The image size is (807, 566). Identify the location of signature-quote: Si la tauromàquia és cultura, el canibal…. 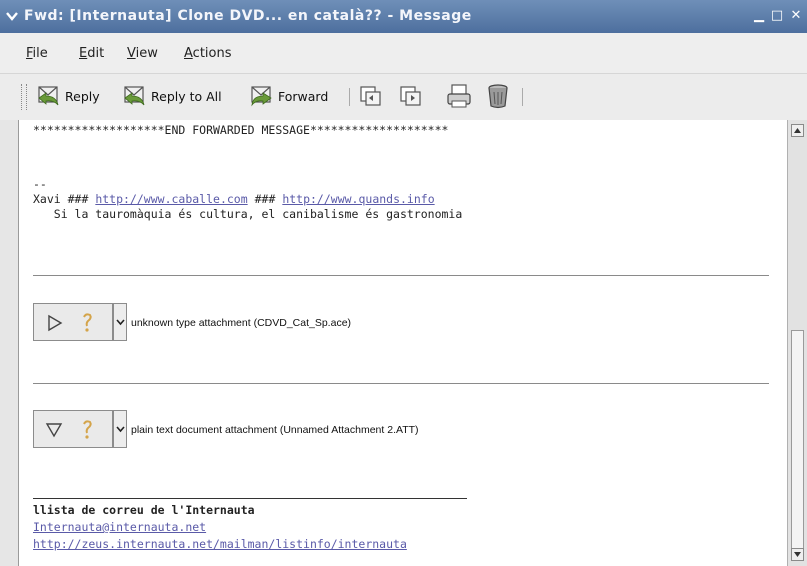
(248, 214).